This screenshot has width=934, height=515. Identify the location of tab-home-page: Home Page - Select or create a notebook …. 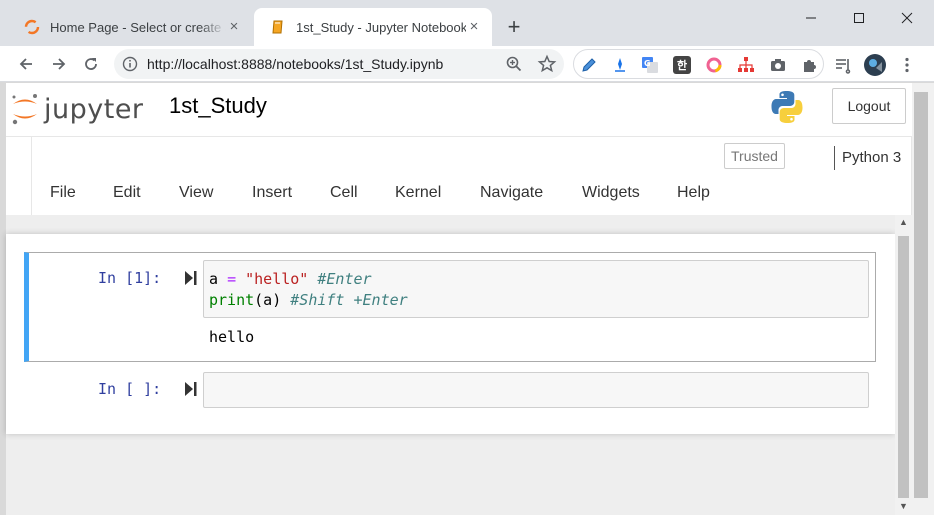
(130, 27).